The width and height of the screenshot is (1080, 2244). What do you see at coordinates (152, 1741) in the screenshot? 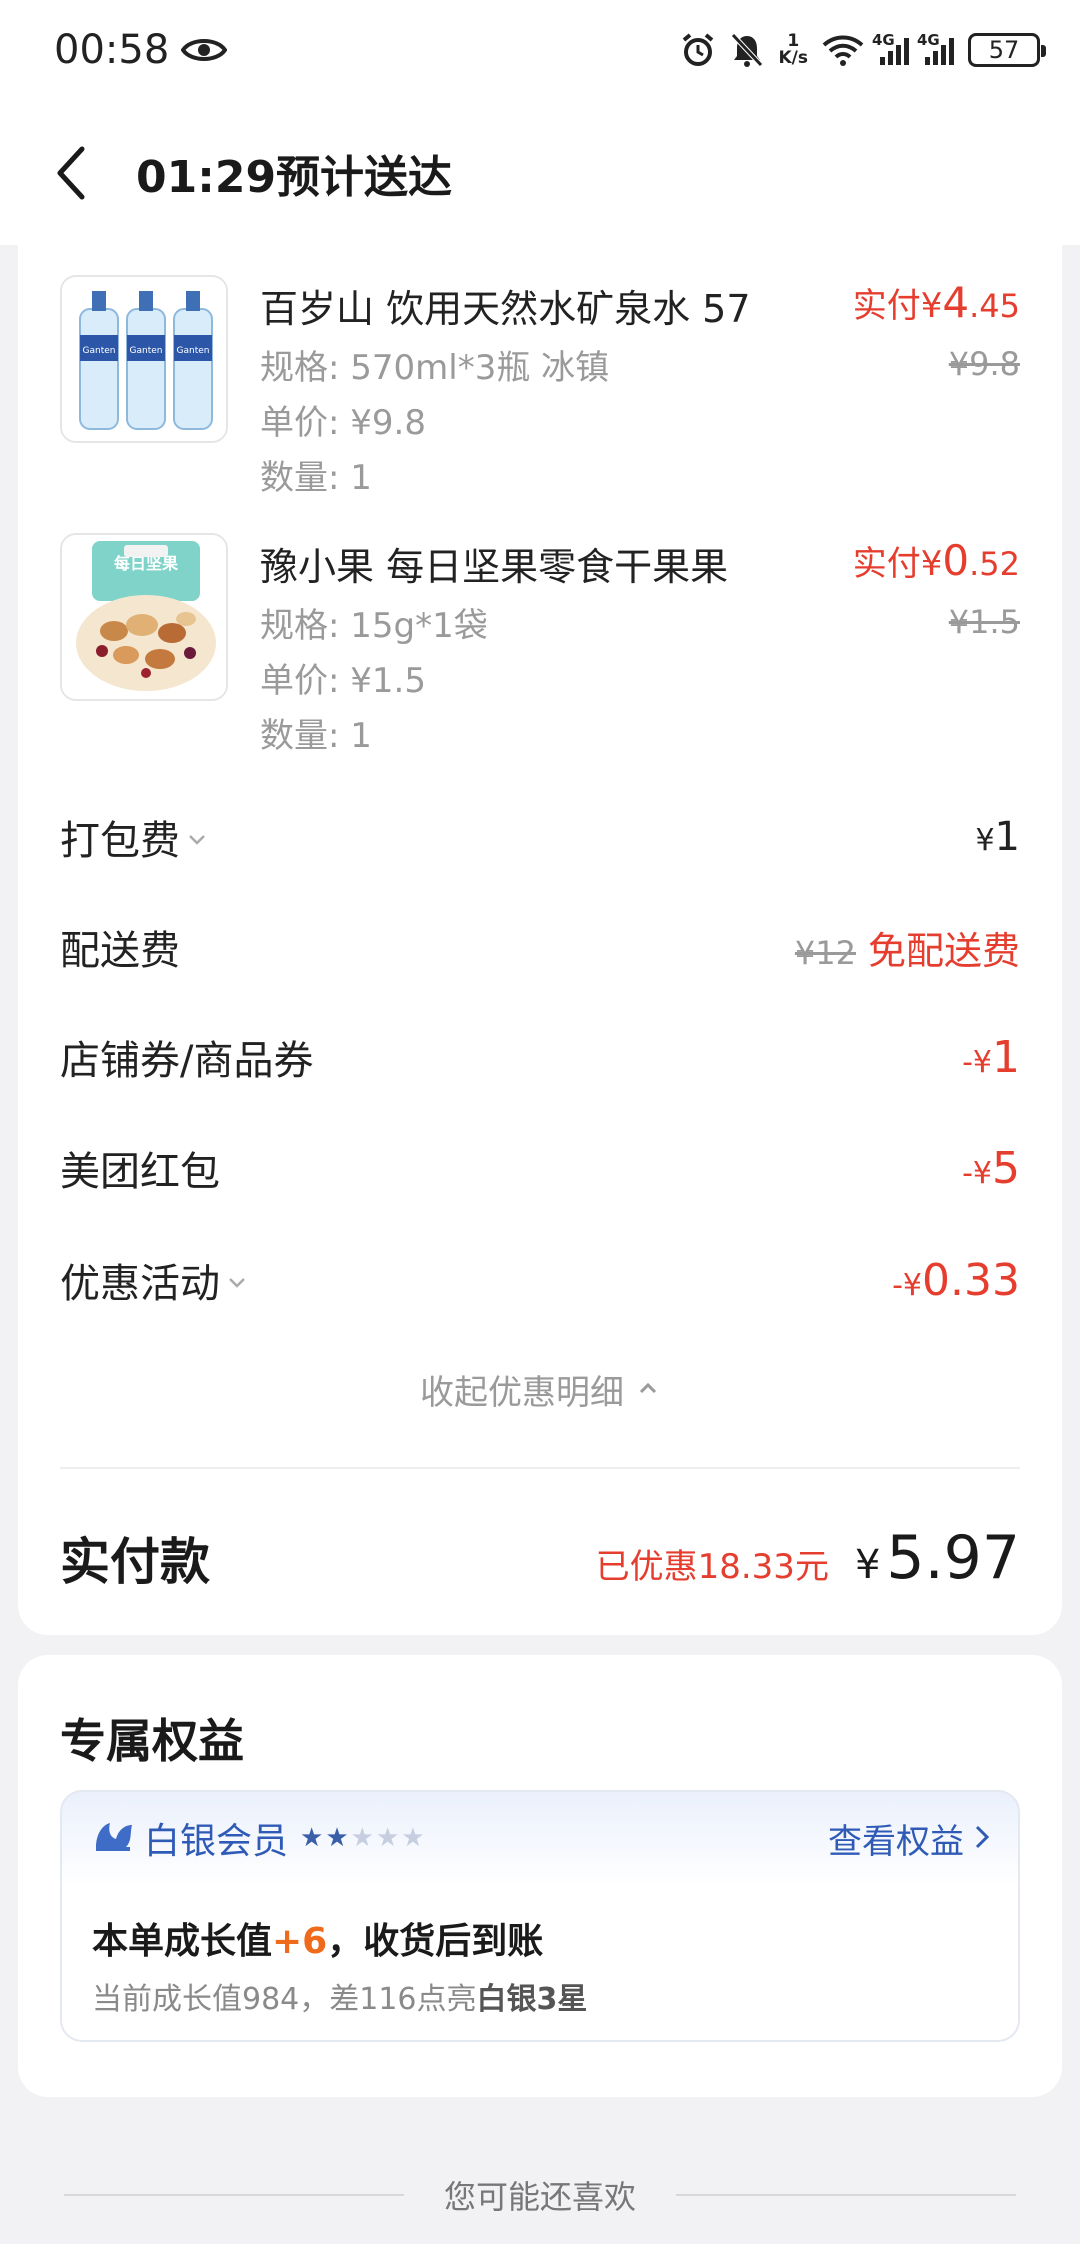
I see `benefits-title: 专属权益` at bounding box center [152, 1741].